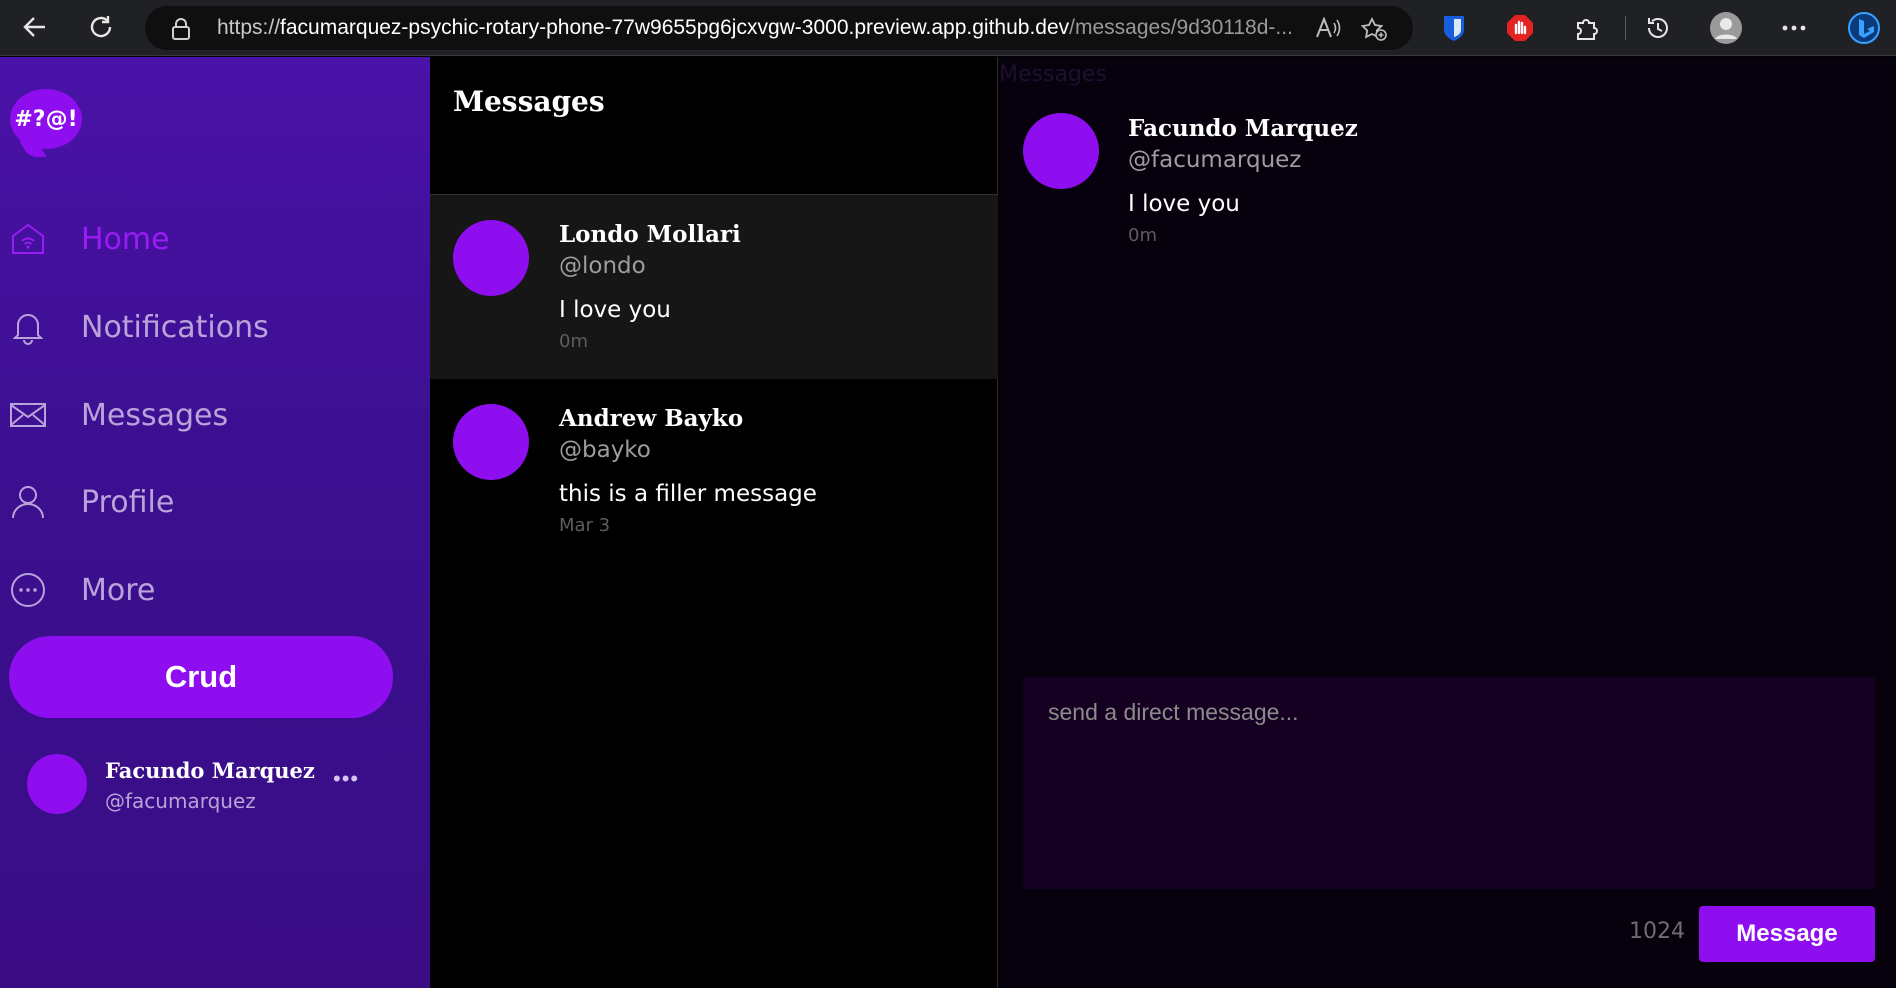 The image size is (1896, 988). I want to click on refresh-icon, so click(101, 27).